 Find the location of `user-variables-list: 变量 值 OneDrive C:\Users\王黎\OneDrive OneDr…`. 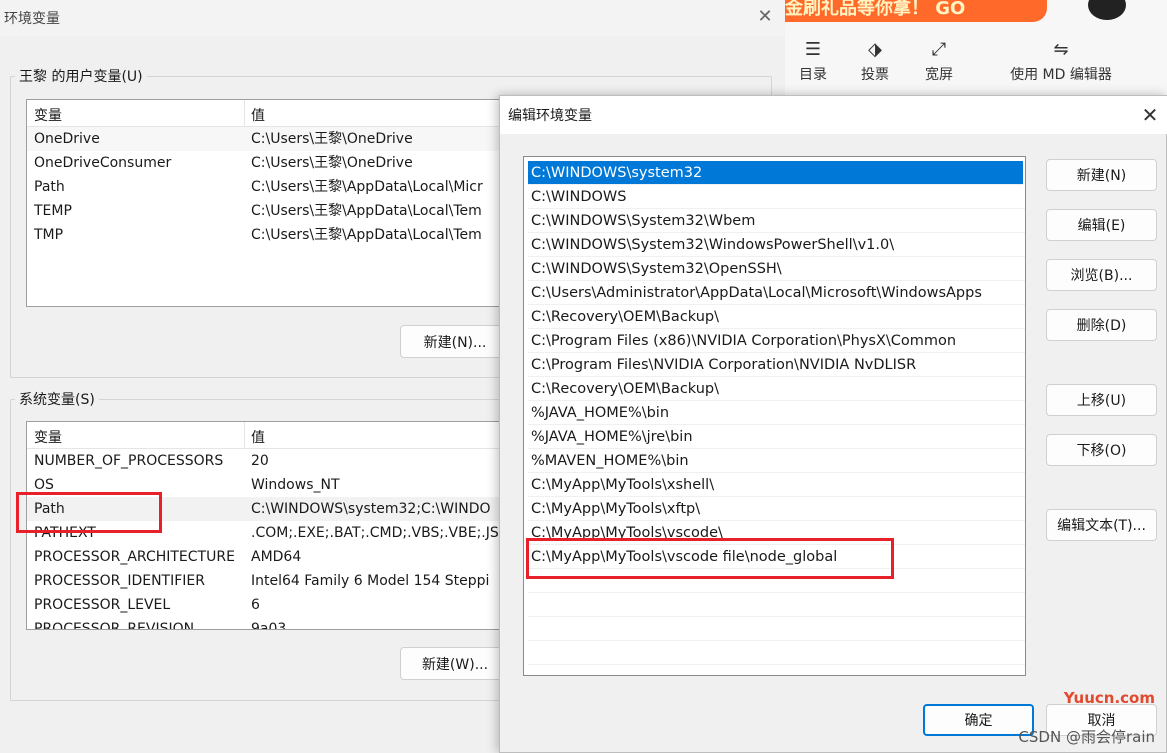

user-variables-list: 变量 值 OneDrive C:\Users\王黎\OneDrive OneDr… is located at coordinates (272, 203).